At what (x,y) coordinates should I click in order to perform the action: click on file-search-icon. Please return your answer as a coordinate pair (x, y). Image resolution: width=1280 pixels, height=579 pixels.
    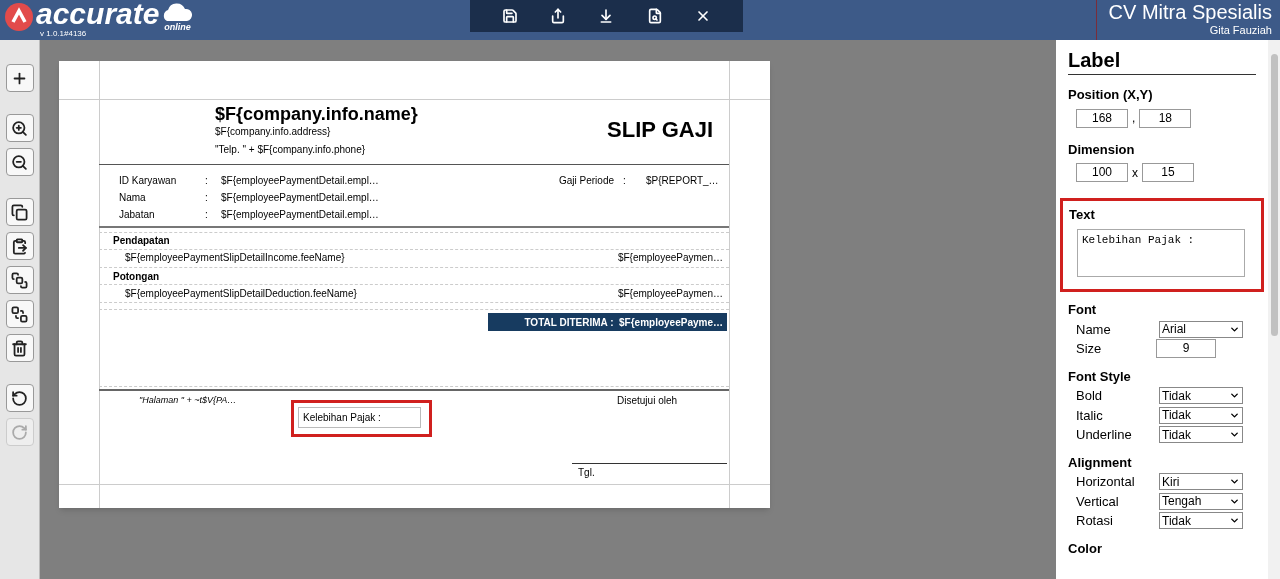
    Looking at the image, I should click on (654, 16).